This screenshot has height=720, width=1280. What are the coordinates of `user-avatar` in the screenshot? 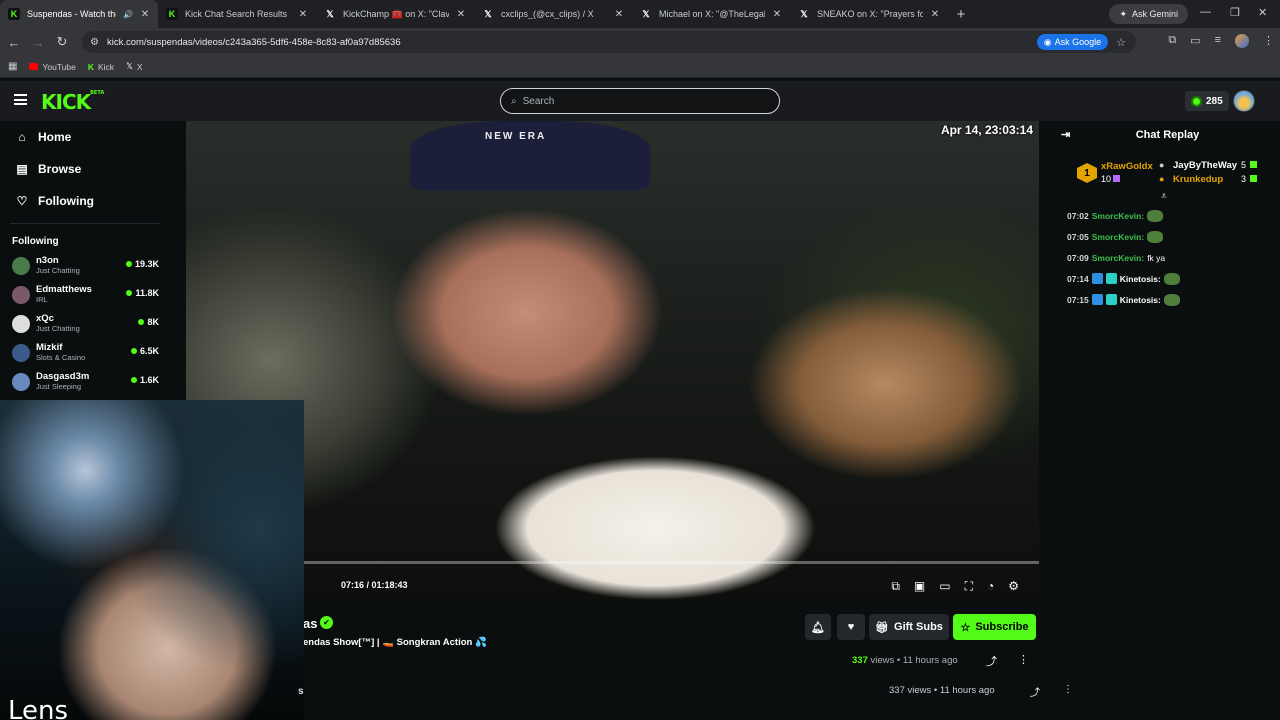 It's located at (1244, 101).